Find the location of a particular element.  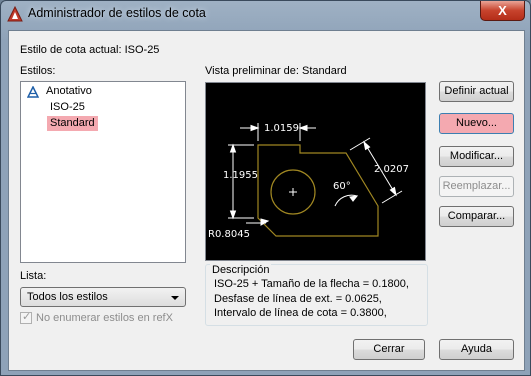

close-window-button: X is located at coordinates (502, 11).